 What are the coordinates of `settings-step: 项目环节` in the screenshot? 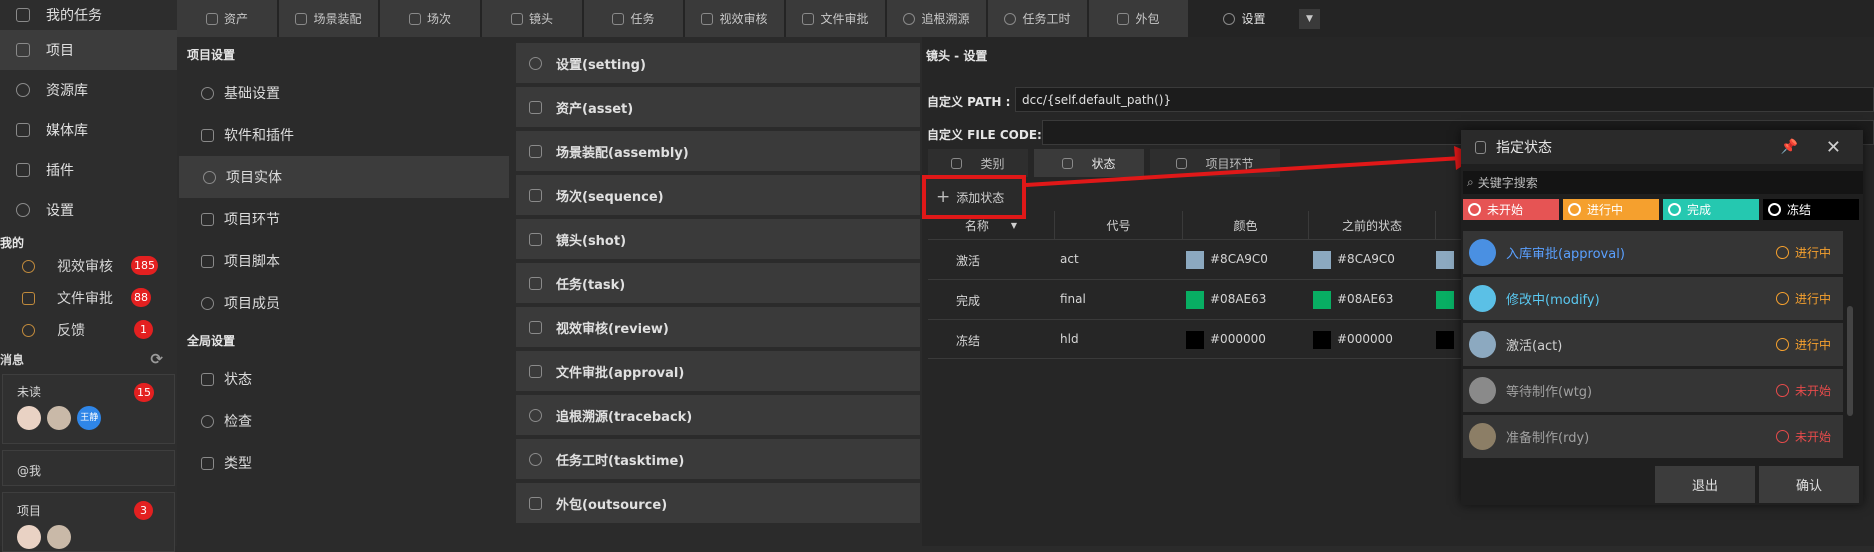 It's located at (344, 219).